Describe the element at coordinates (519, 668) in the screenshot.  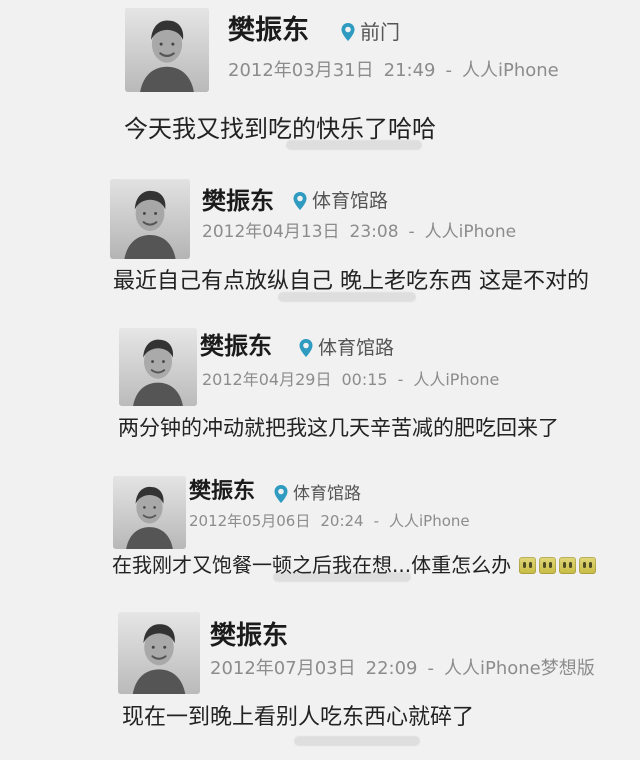
I see `post-source: 人人iPhone梦想版` at that location.